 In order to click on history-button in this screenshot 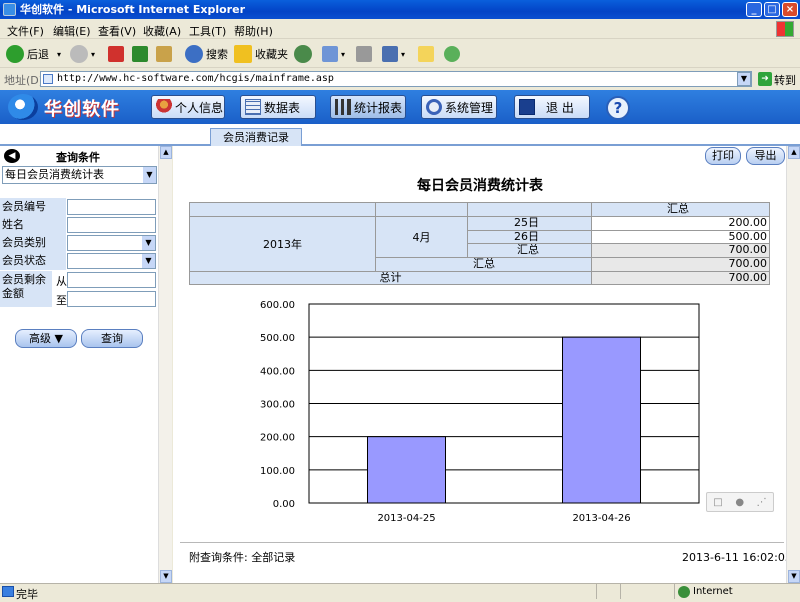, I will do `click(304, 54)`.